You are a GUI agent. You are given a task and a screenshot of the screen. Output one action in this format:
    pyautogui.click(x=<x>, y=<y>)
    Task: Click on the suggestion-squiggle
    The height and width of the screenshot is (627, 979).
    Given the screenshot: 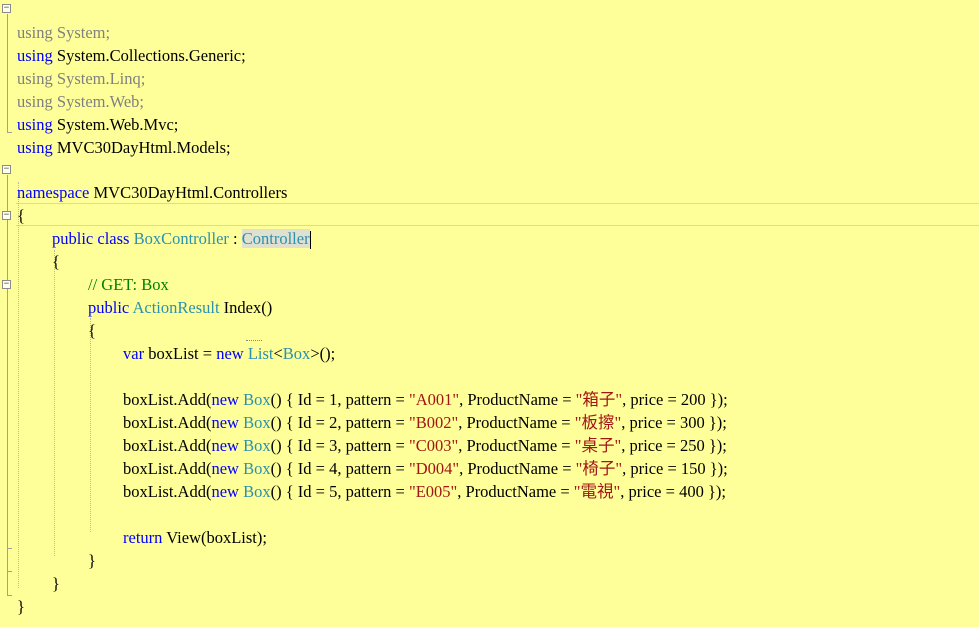 What is the action you would take?
    pyautogui.click(x=254, y=339)
    